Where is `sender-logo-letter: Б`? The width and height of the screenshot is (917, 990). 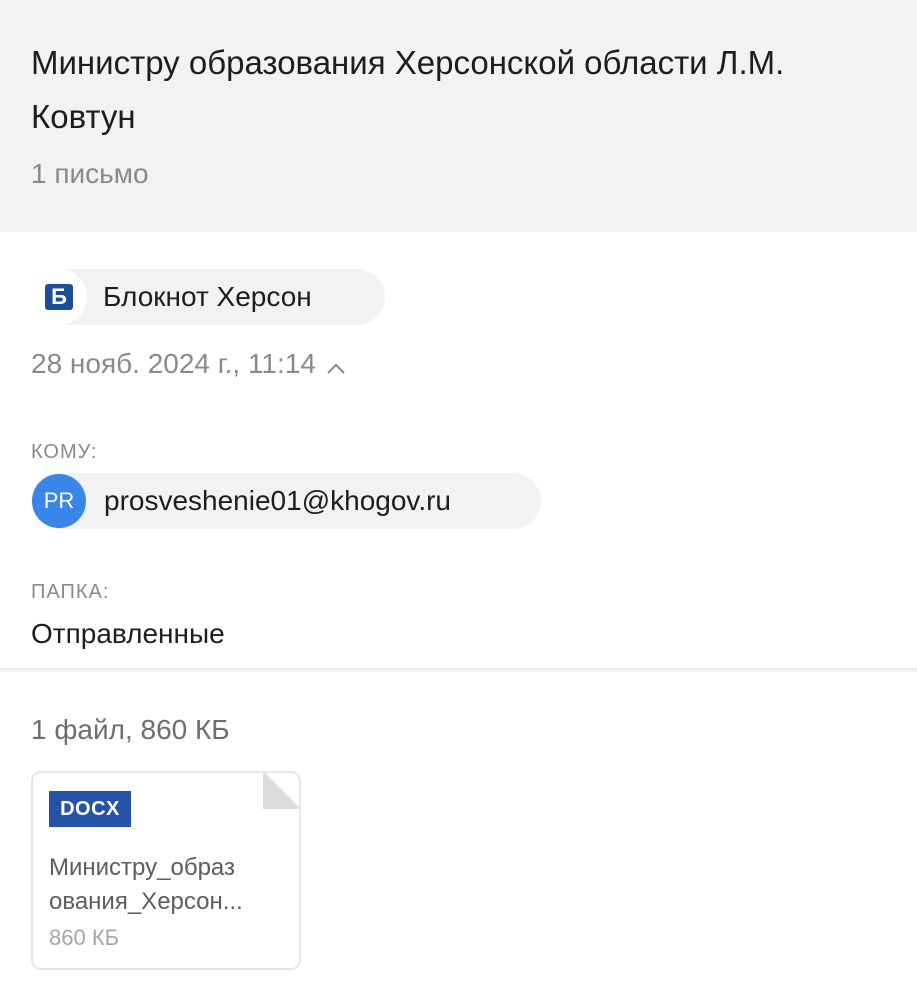
sender-logo-letter: Б is located at coordinates (59, 297).